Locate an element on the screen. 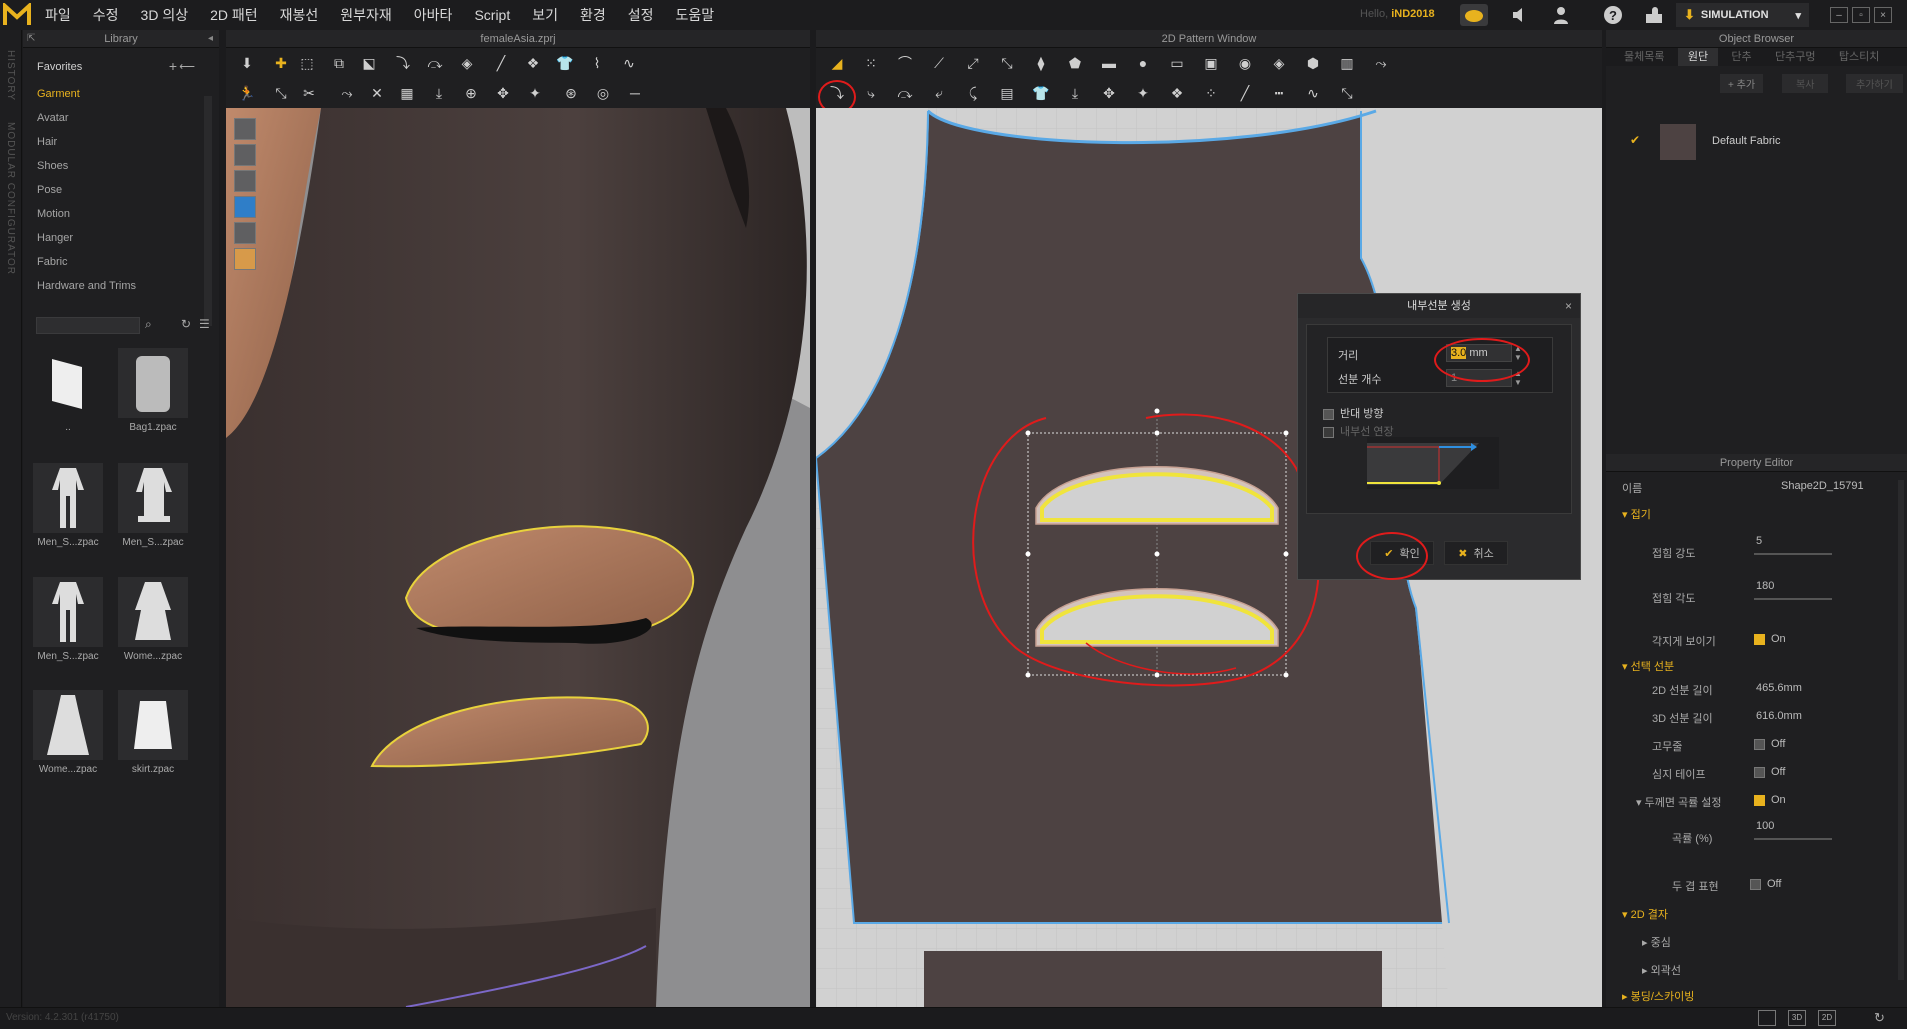  show-sharp-checkbox: On is located at coordinates (1770, 639).